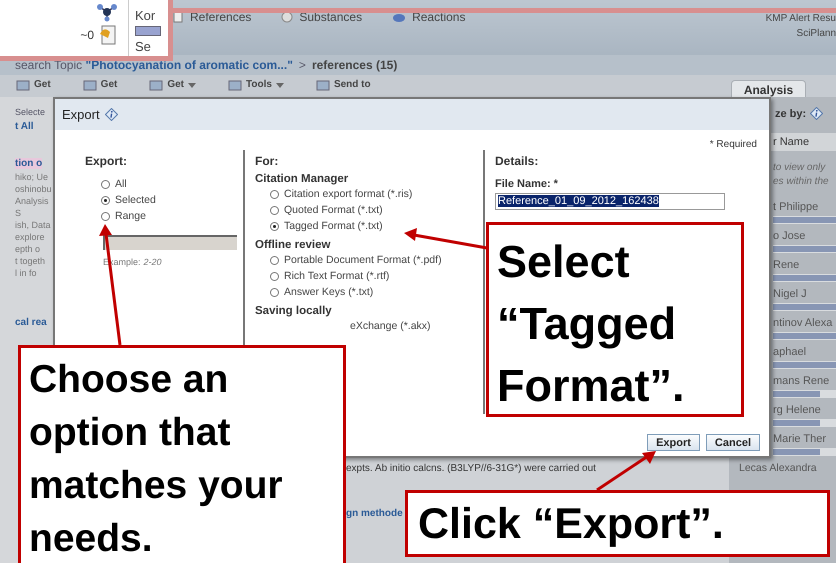 The width and height of the screenshot is (836, 563). Describe the element at coordinates (733, 442) in the screenshot. I see `cancel-button: Cancel` at that location.